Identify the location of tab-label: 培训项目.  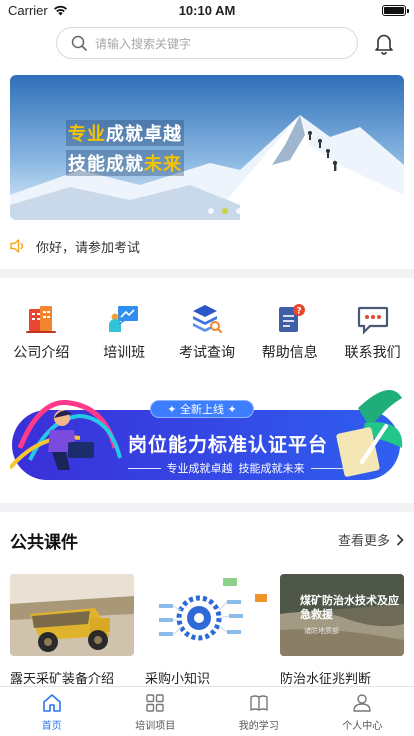
(155, 726).